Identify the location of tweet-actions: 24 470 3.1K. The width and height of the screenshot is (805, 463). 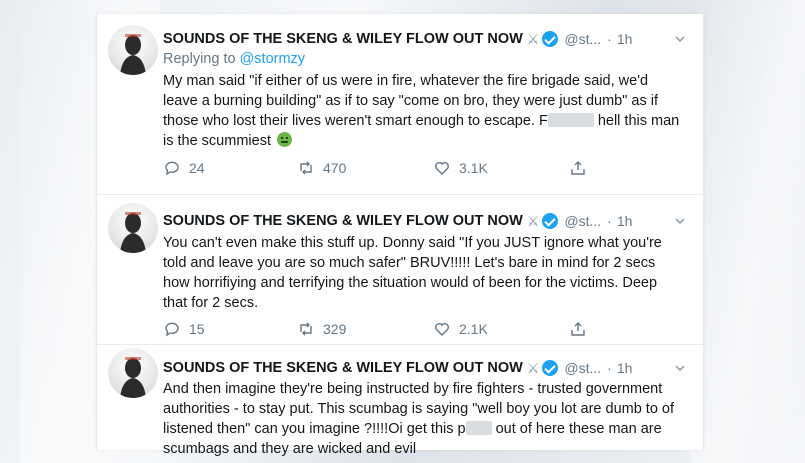
(393, 168).